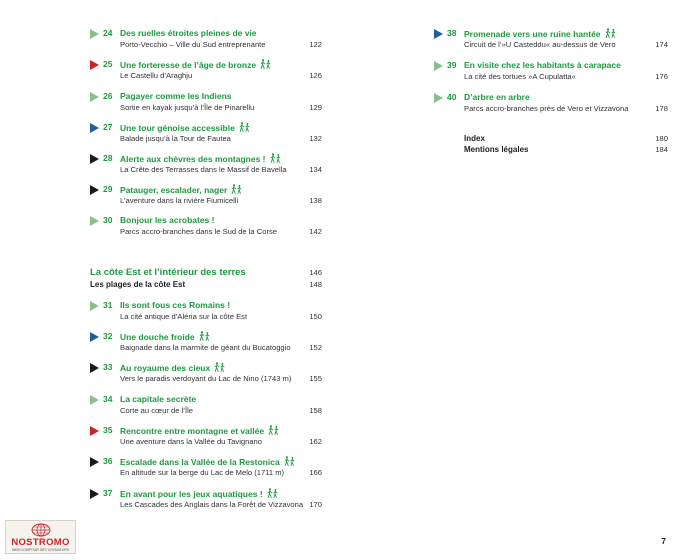 The height and width of the screenshot is (560, 700). I want to click on entry-title-text: Rencontre entre montagne et vallée, so click(192, 431).